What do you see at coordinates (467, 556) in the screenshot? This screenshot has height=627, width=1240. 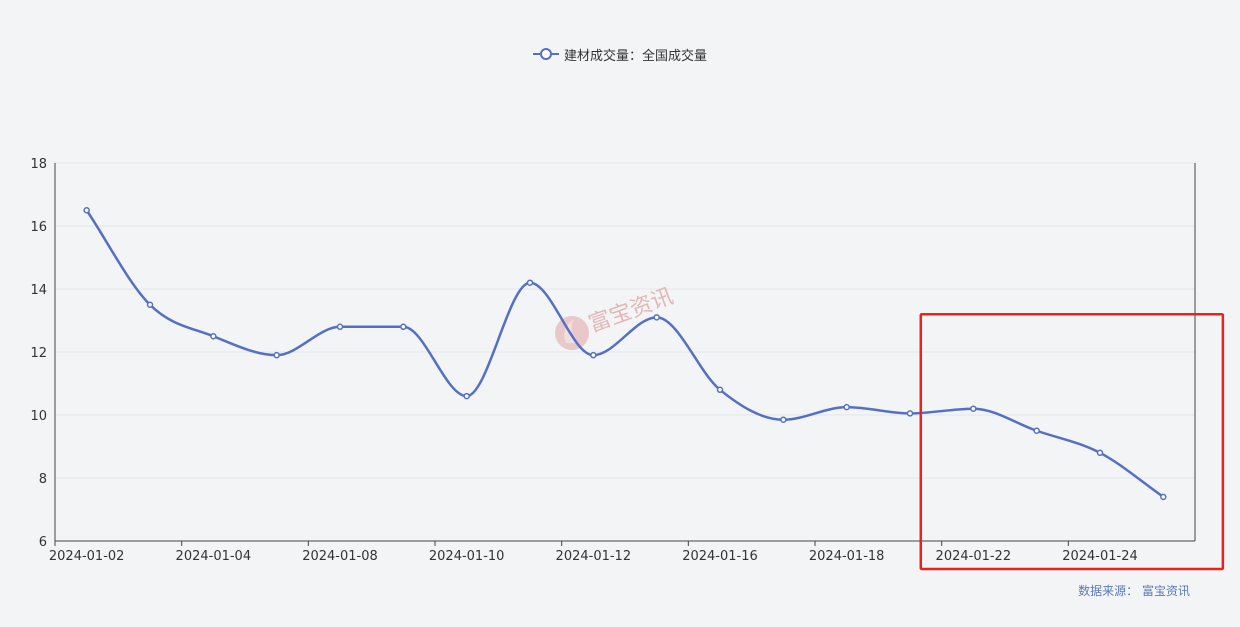 I see `x-tick-label: 2024-01-10` at bounding box center [467, 556].